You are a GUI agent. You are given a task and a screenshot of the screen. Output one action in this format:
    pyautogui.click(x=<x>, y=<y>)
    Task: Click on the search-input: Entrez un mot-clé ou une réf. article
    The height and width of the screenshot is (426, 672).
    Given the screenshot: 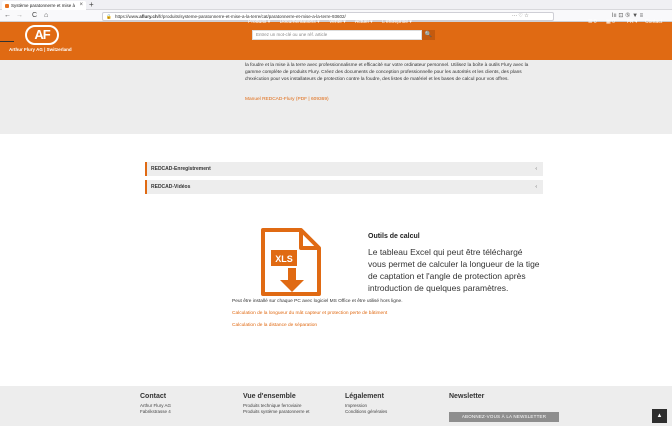 What is the action you would take?
    pyautogui.click(x=337, y=35)
    